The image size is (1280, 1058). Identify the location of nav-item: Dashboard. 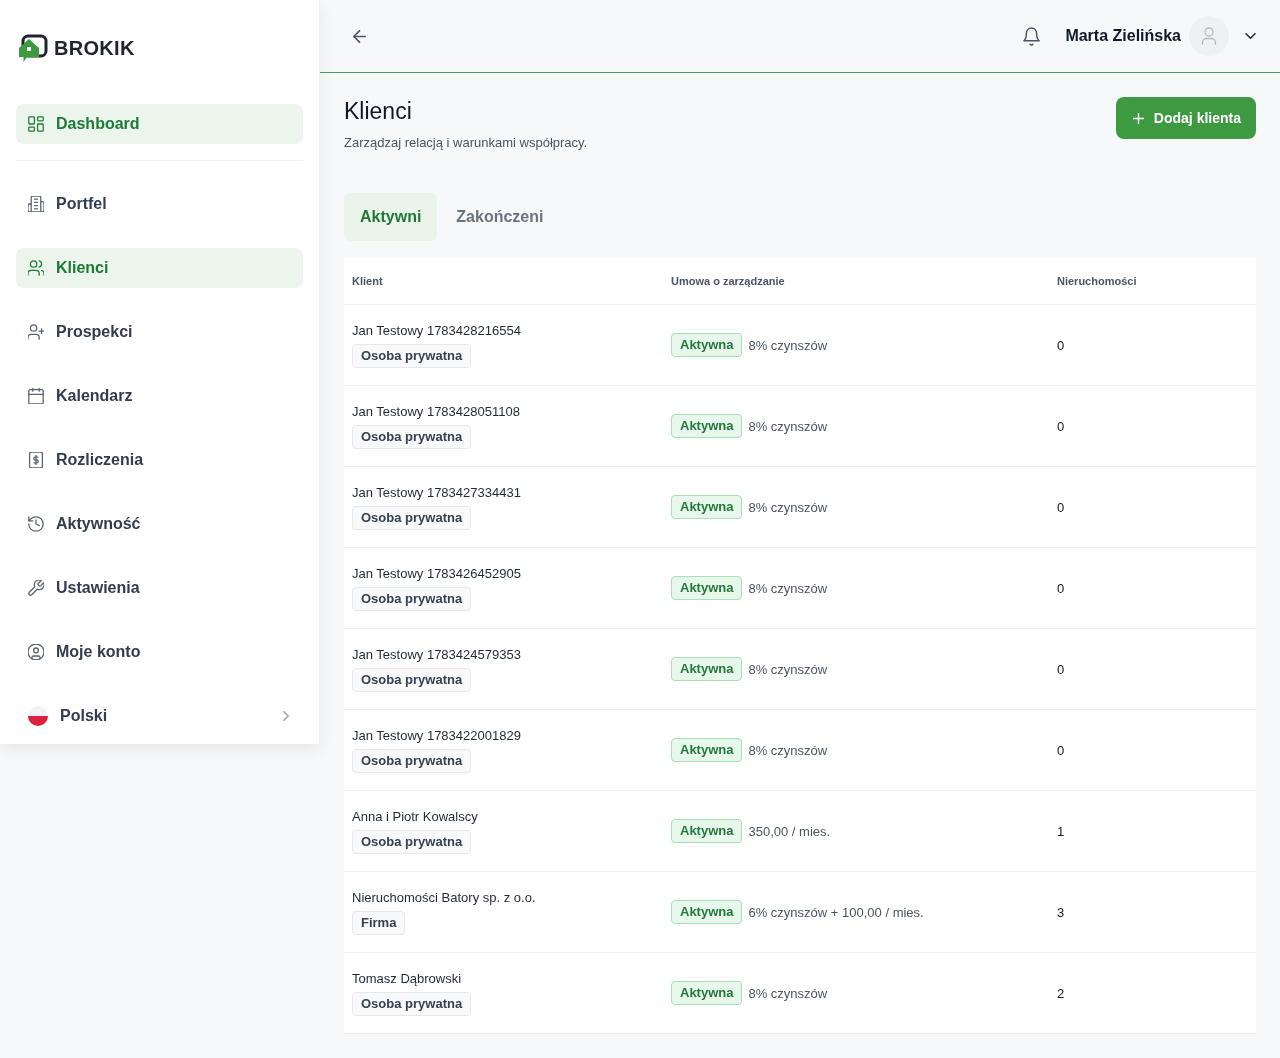
(159, 124).